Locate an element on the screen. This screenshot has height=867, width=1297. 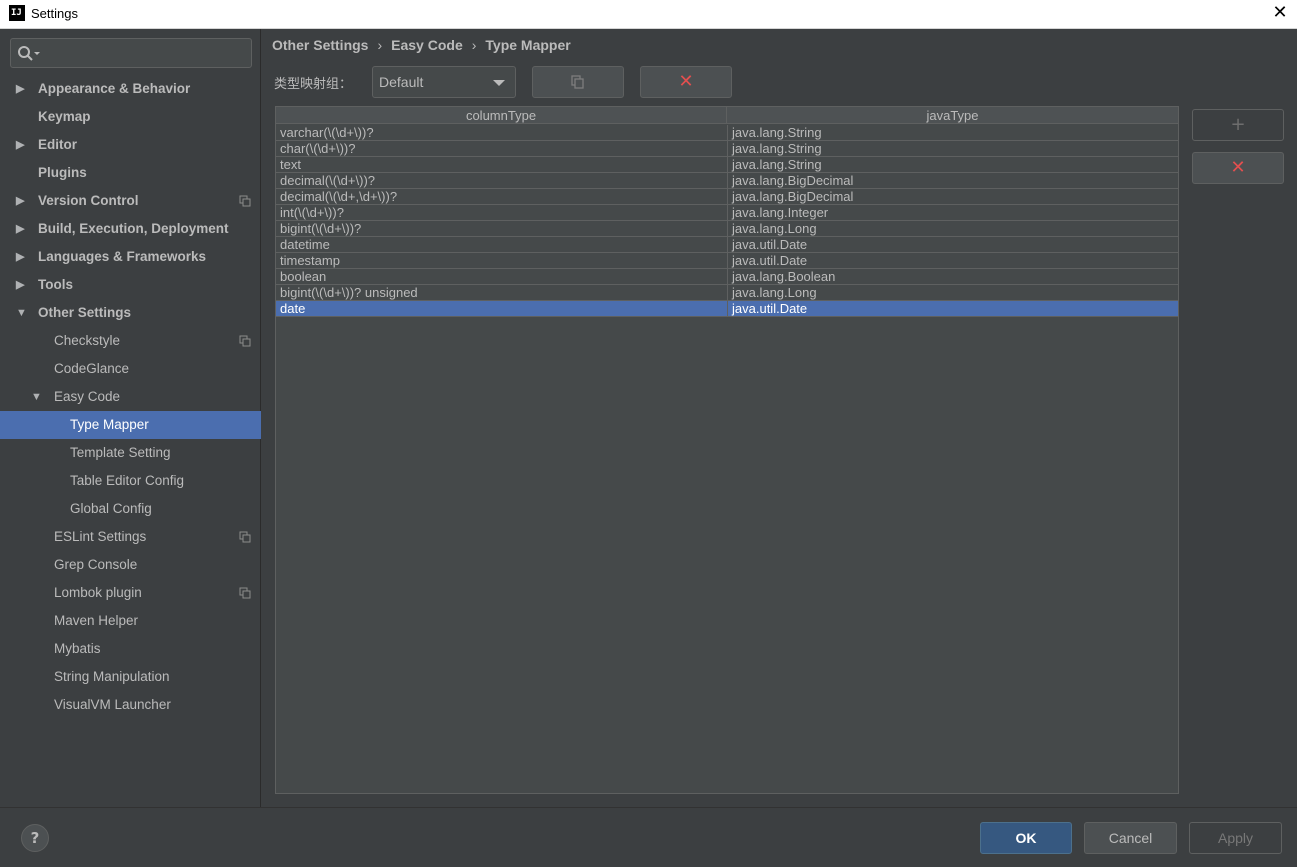
sidebar-item: ▶ Build, Execution, Deployment is located at coordinates (130, 229).